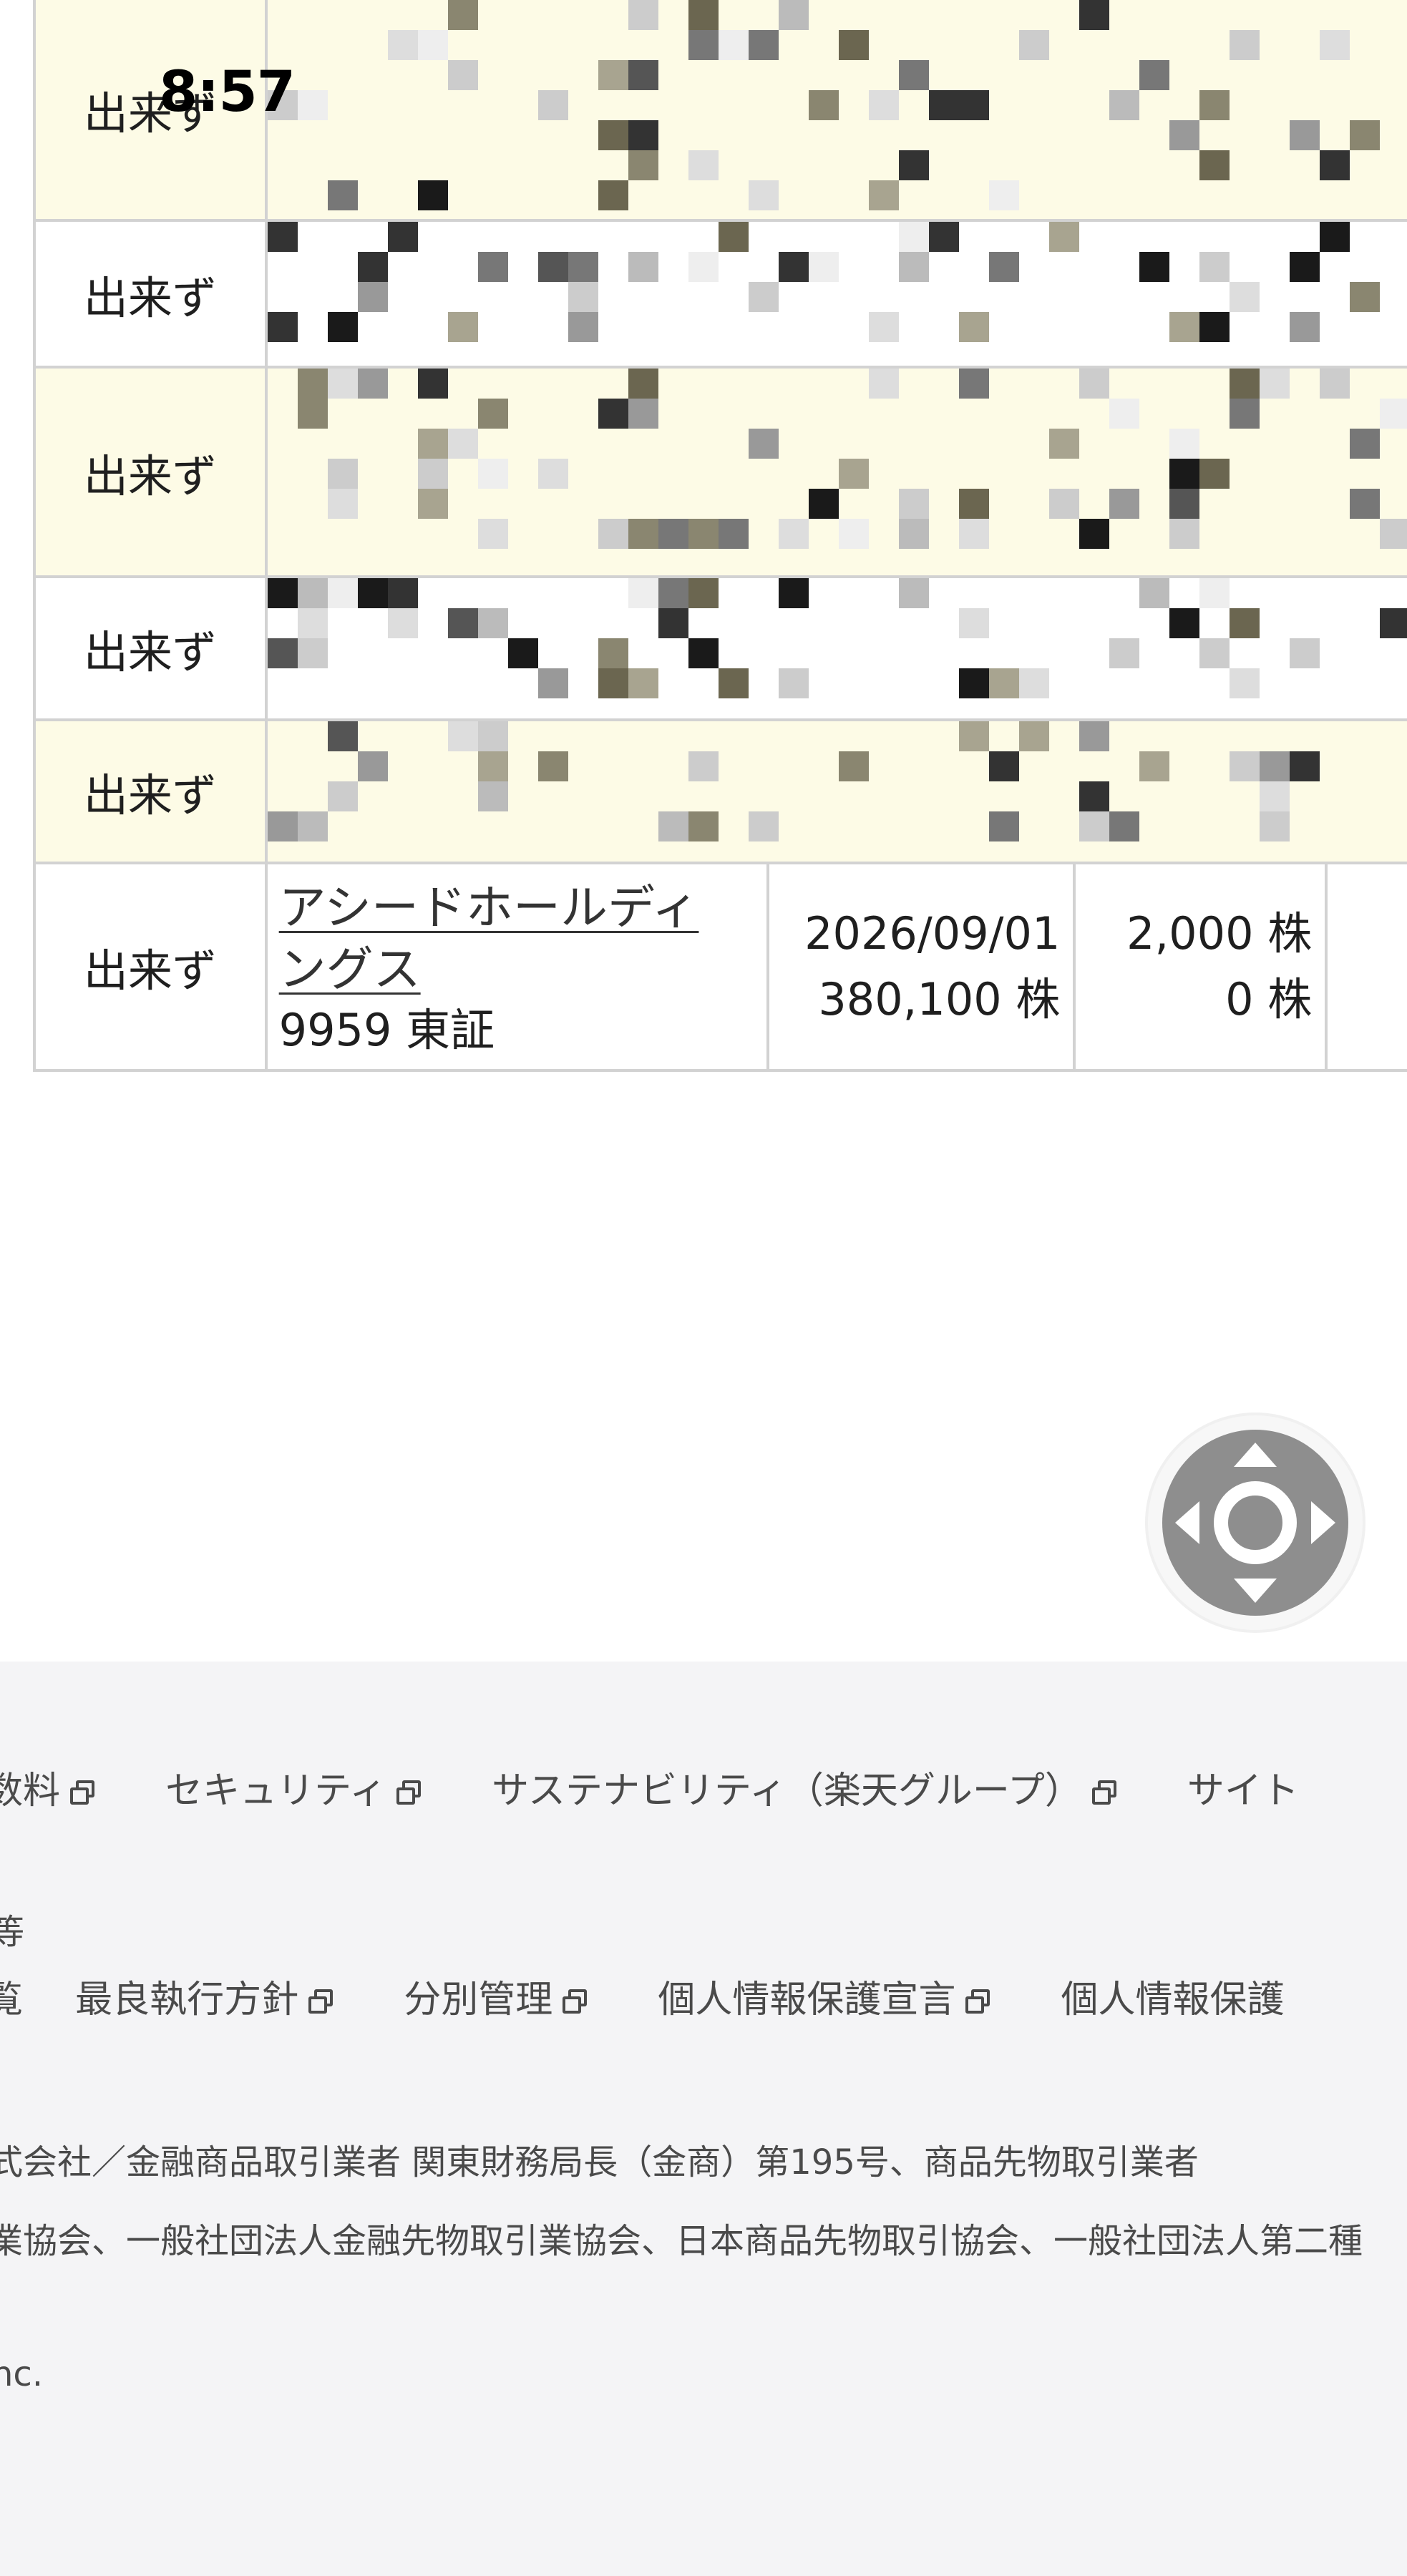  I want to click on qty-filled: 0 株, so click(1269, 999).